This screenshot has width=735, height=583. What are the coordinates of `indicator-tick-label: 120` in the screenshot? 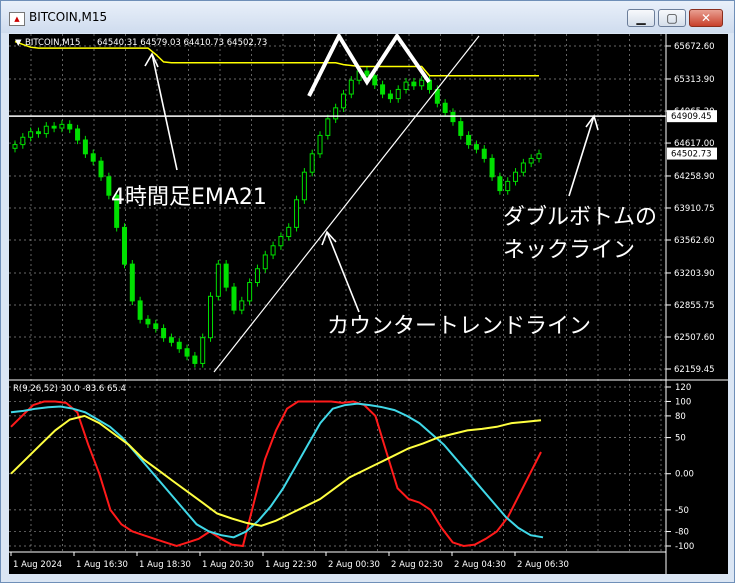 It's located at (683, 388).